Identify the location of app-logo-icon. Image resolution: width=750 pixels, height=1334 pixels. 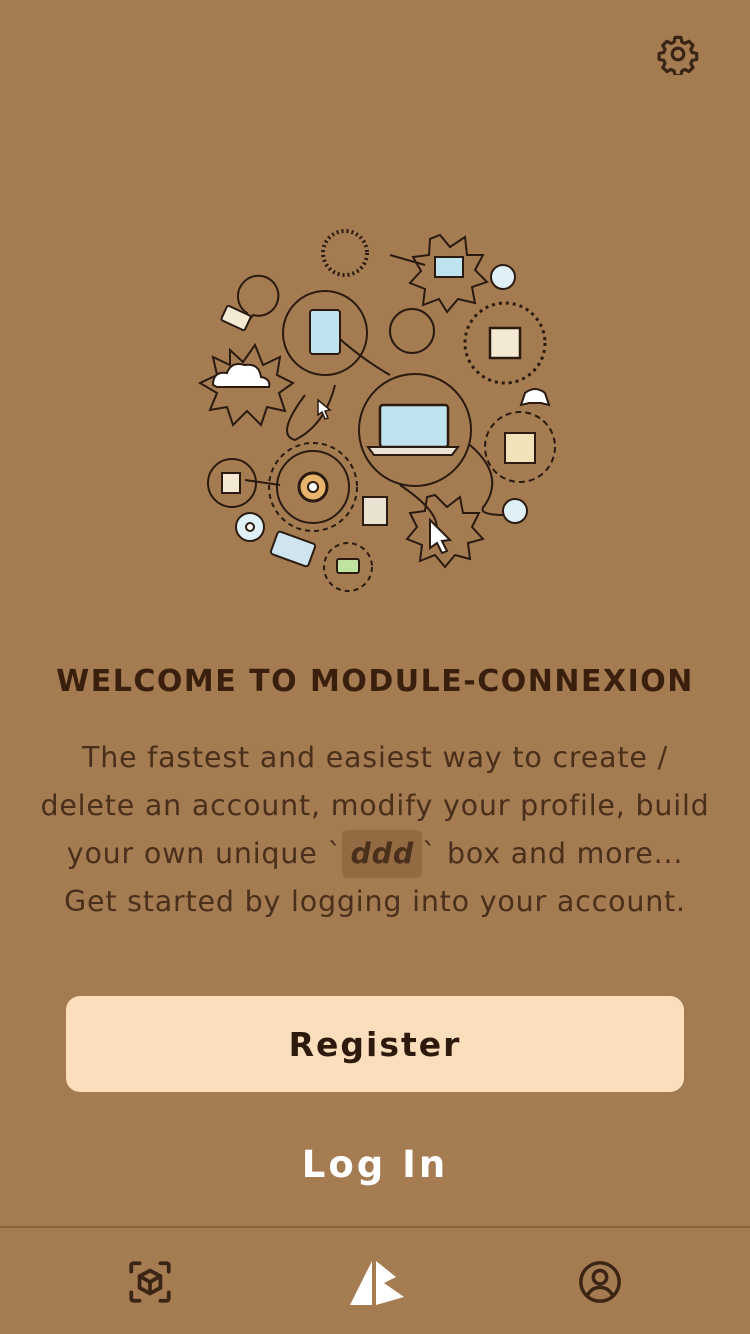
(377, 1283).